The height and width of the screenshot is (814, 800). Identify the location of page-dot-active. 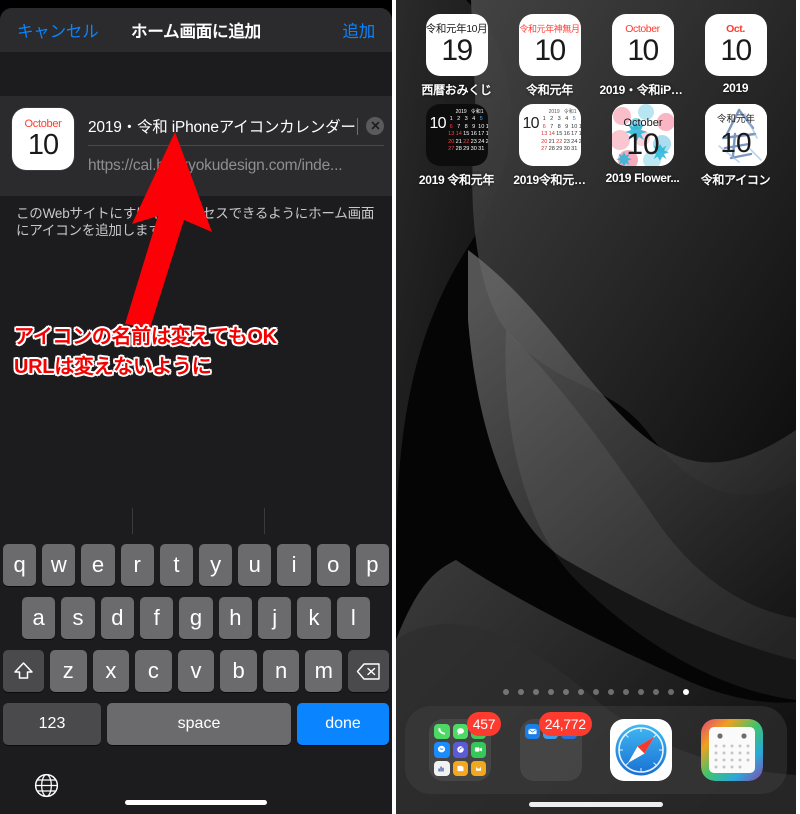
(686, 692).